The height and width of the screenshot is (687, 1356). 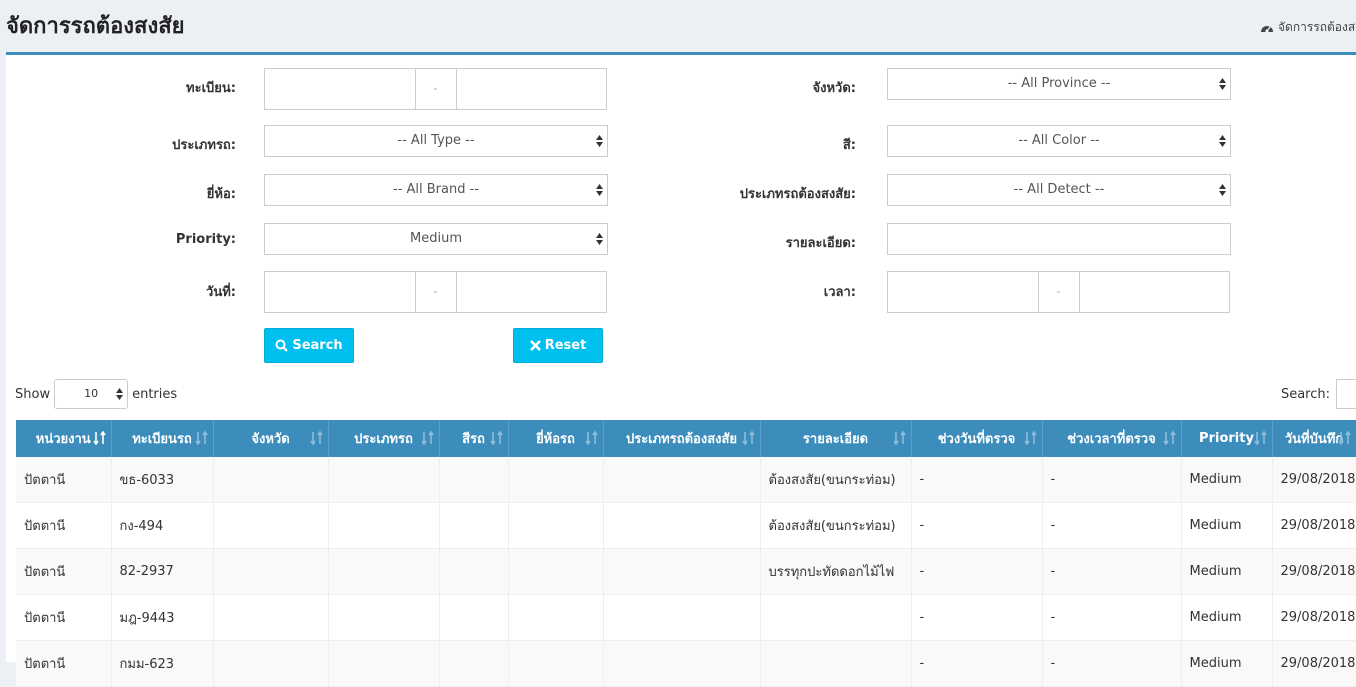 I want to click on detect-select: -- All Detect --, so click(x=1059, y=190).